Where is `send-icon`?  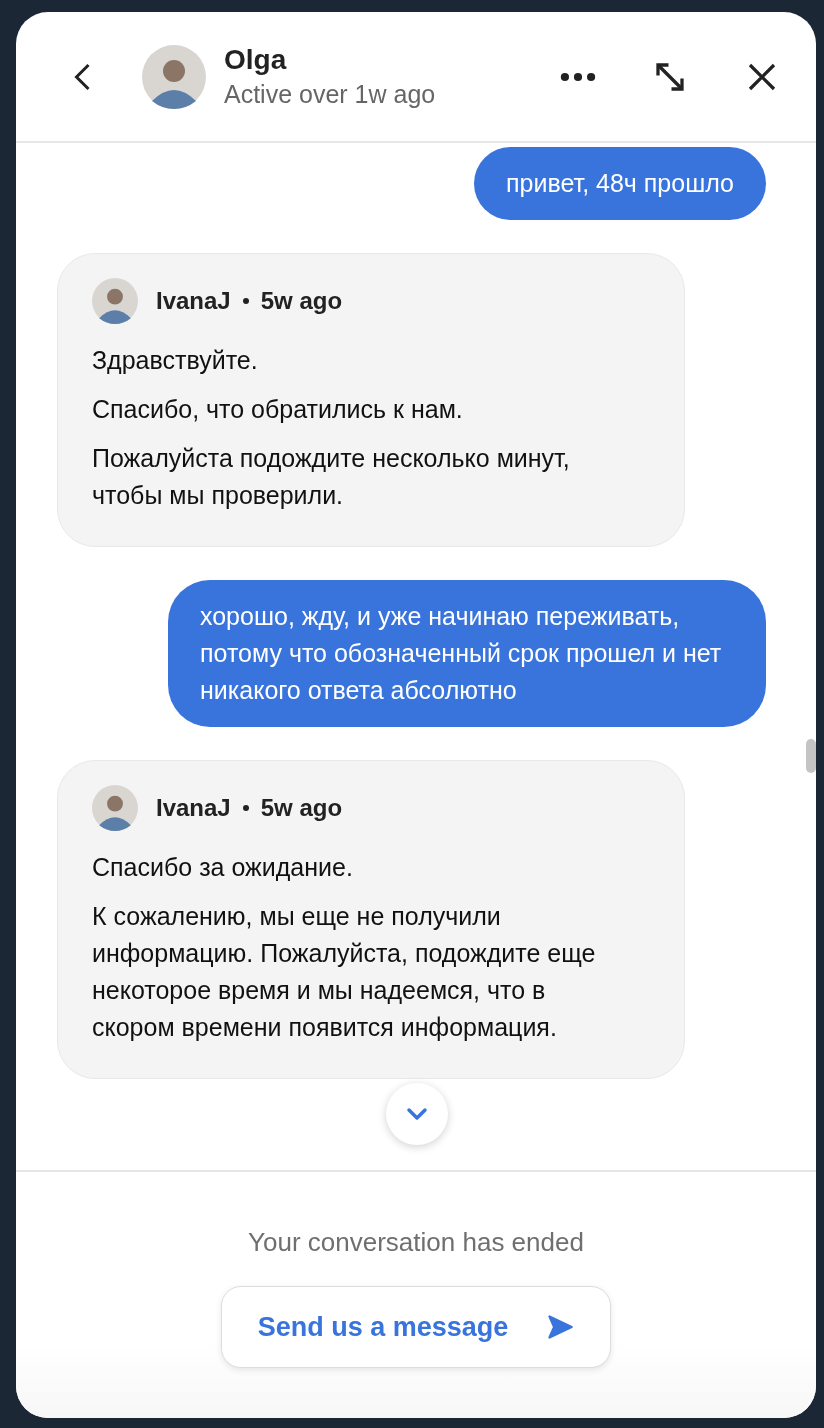
send-icon is located at coordinates (560, 1327).